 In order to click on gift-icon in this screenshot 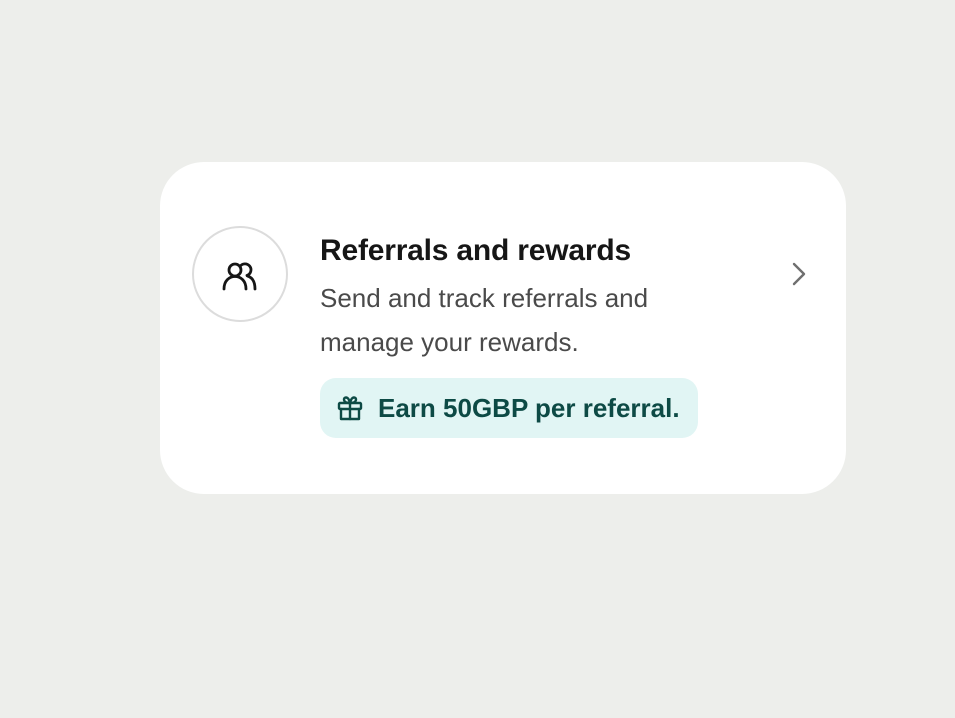, I will do `click(350, 408)`.